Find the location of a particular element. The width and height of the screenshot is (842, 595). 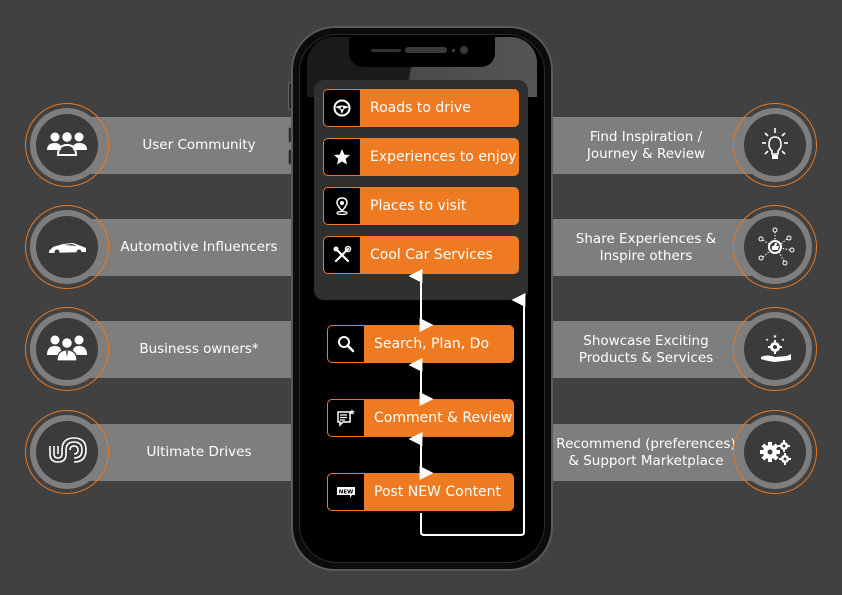

phone-sensor is located at coordinates (453, 50).